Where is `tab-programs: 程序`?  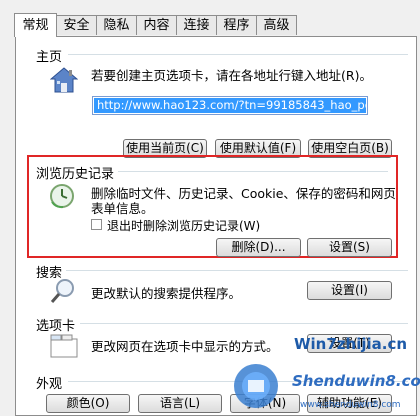
tab-programs: 程序 is located at coordinates (236, 25).